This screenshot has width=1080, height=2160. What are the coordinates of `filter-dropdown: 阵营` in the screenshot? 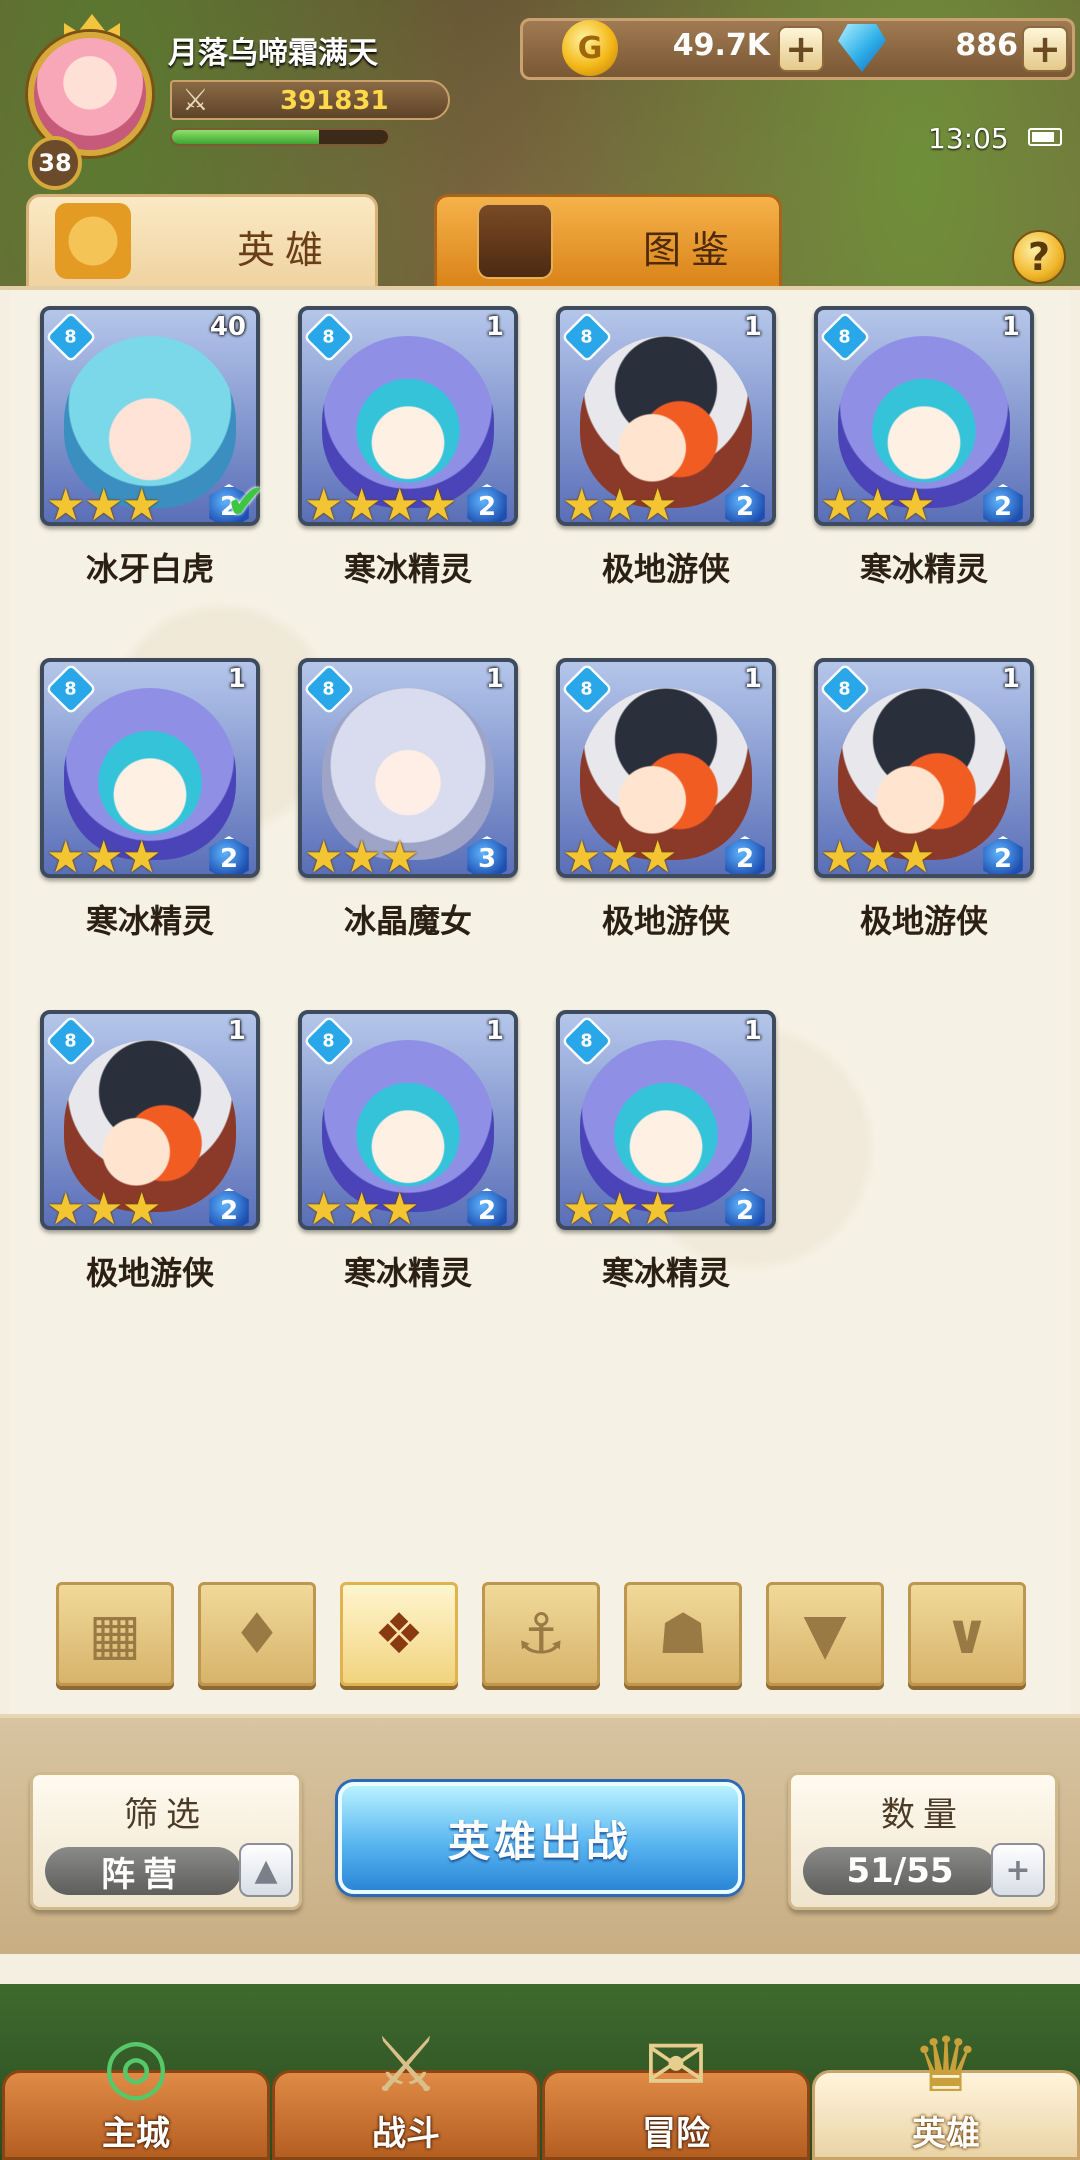 It's located at (143, 1871).